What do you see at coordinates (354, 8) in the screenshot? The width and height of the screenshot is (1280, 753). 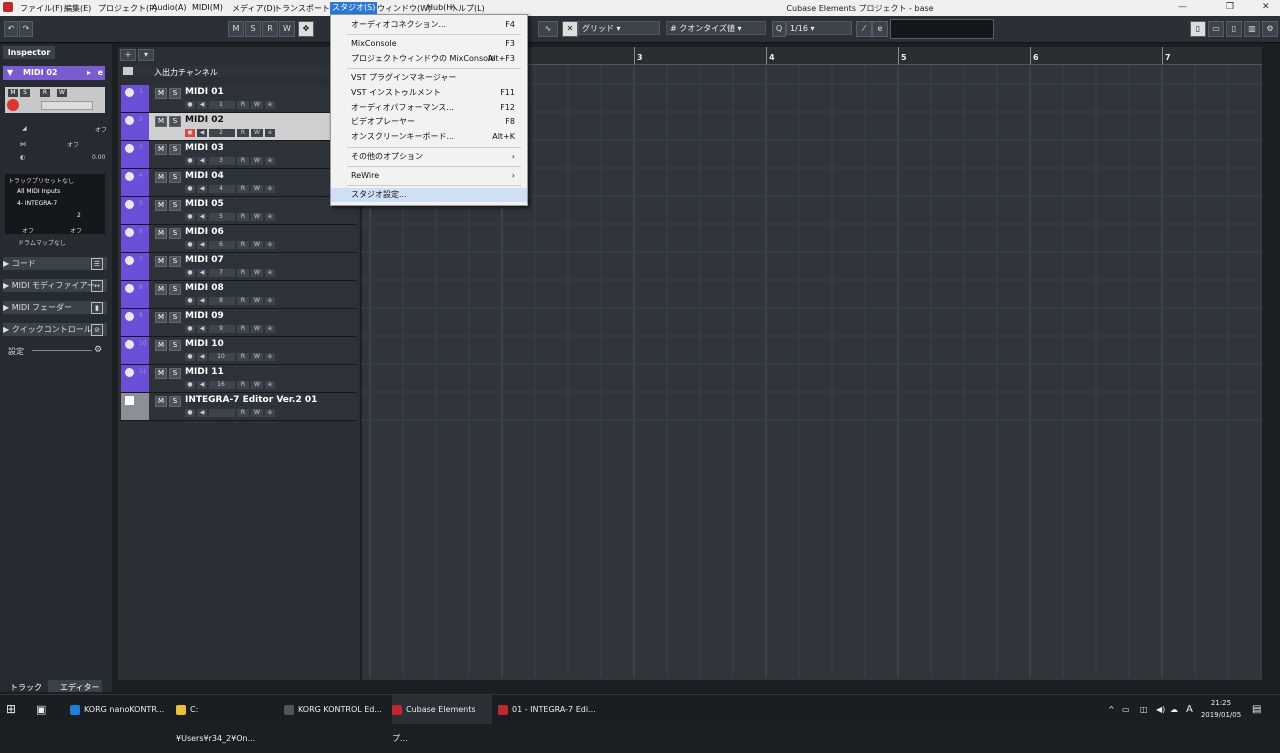 I see `menu-studio: スタジオ(S)` at bounding box center [354, 8].